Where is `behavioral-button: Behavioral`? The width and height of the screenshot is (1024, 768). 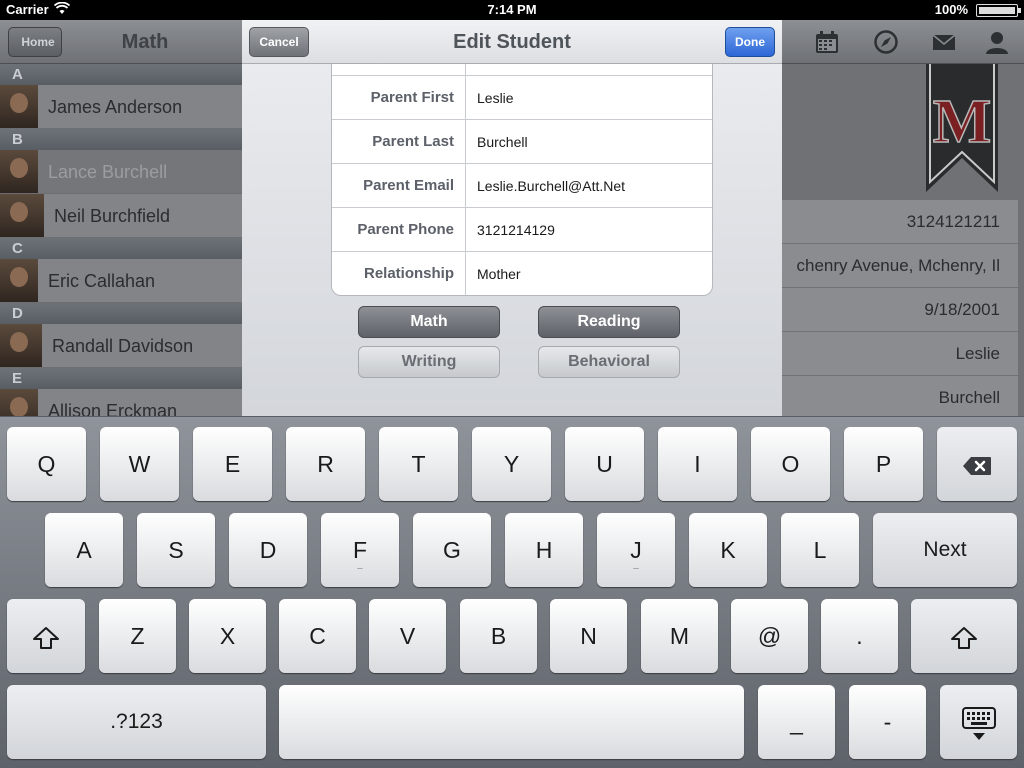 behavioral-button: Behavioral is located at coordinates (609, 362).